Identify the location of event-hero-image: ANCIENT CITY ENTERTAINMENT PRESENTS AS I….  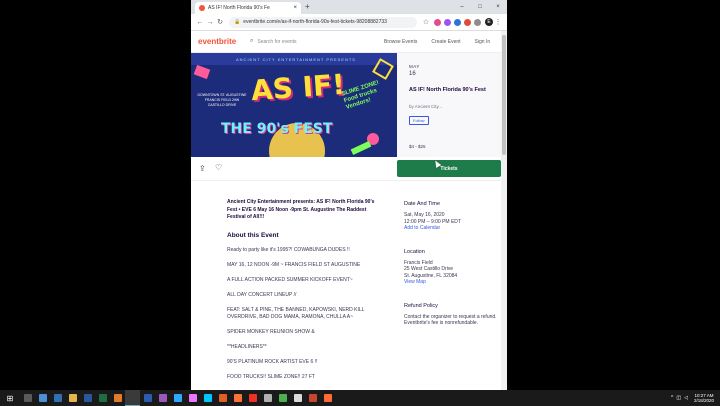
(294, 105).